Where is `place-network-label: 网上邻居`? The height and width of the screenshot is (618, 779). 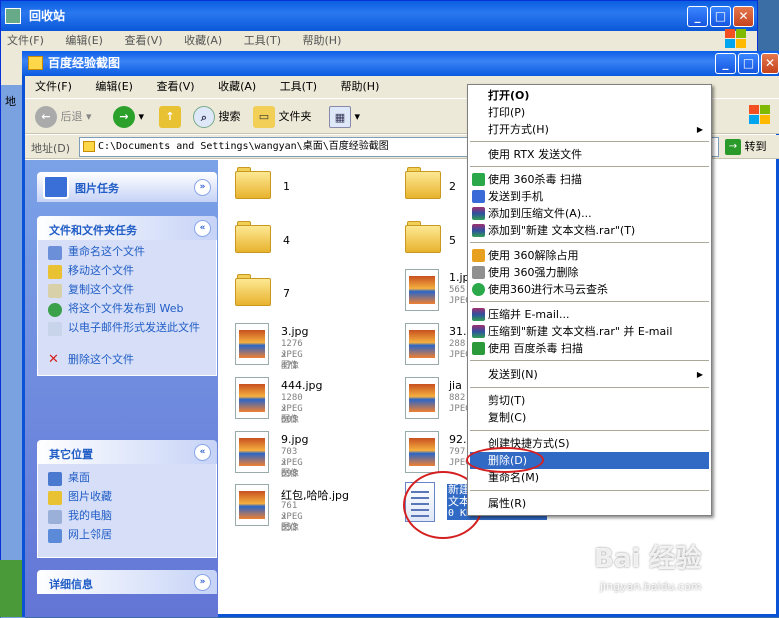
place-network-label: 网上邻居 is located at coordinates (90, 534).